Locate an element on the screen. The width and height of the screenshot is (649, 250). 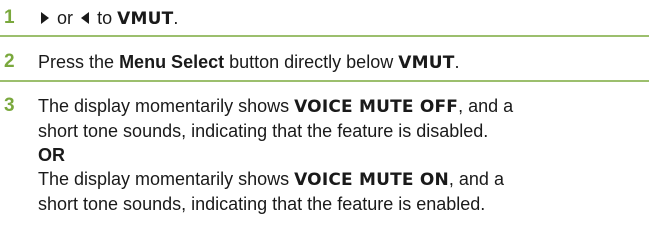
step-text: or to VMUT. is located at coordinates (338, 18).